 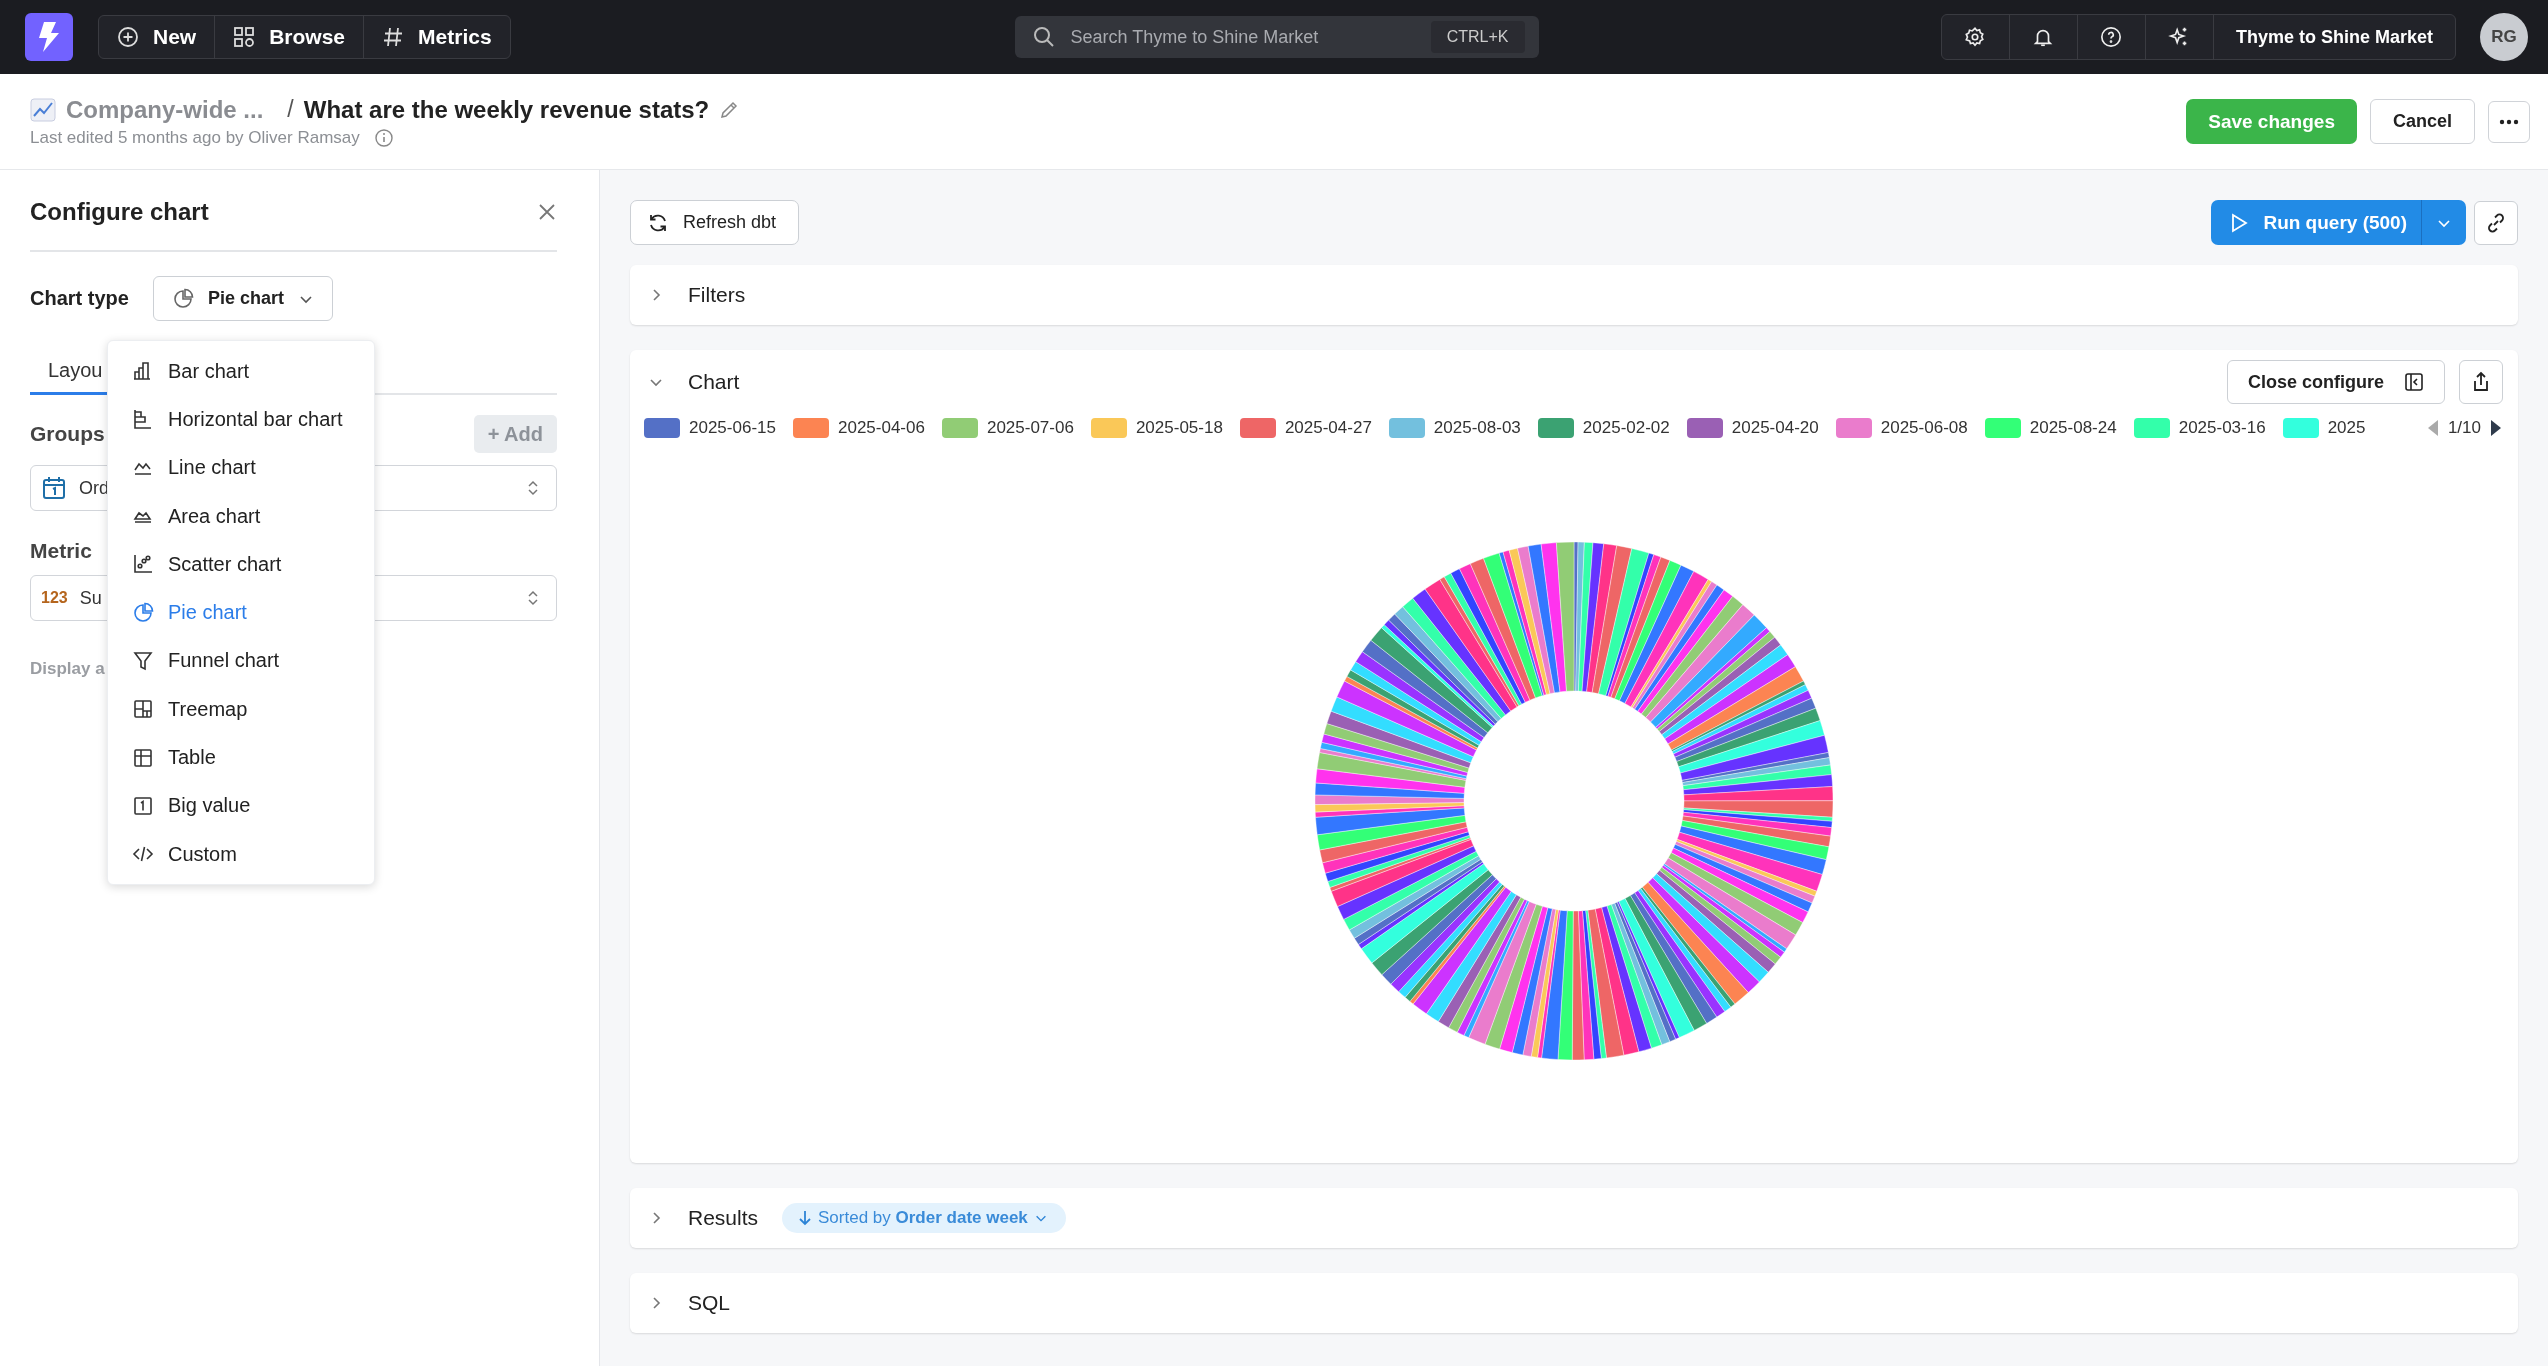 What do you see at coordinates (61, 551) in the screenshot?
I see `metric-label: Metric` at bounding box center [61, 551].